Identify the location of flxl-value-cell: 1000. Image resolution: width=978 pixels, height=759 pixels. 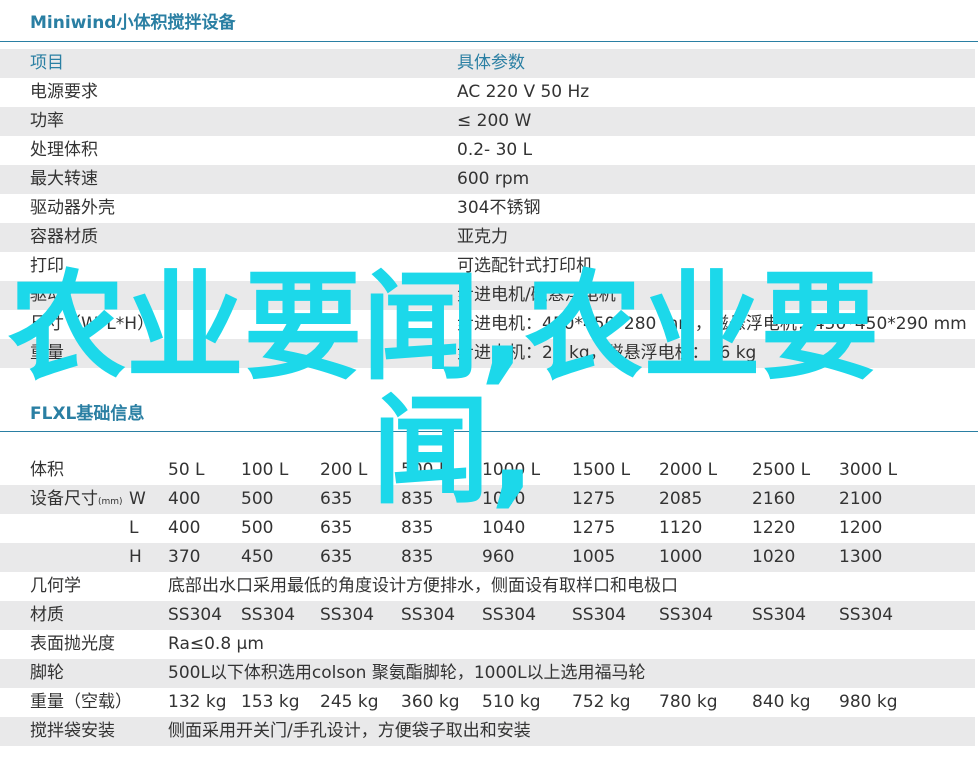
(681, 557).